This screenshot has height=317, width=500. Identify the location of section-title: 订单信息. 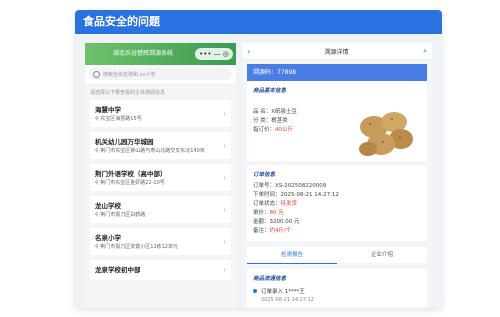
(264, 175).